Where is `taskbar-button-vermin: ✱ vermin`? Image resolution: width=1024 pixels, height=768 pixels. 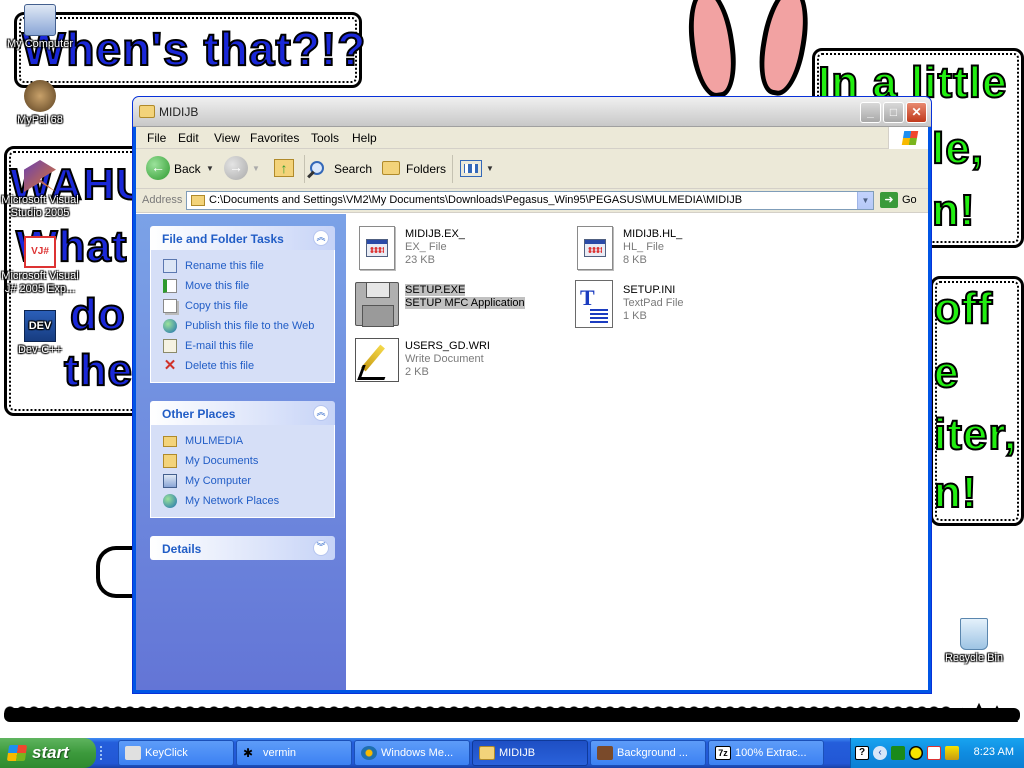 taskbar-button-vermin: ✱ vermin is located at coordinates (294, 753).